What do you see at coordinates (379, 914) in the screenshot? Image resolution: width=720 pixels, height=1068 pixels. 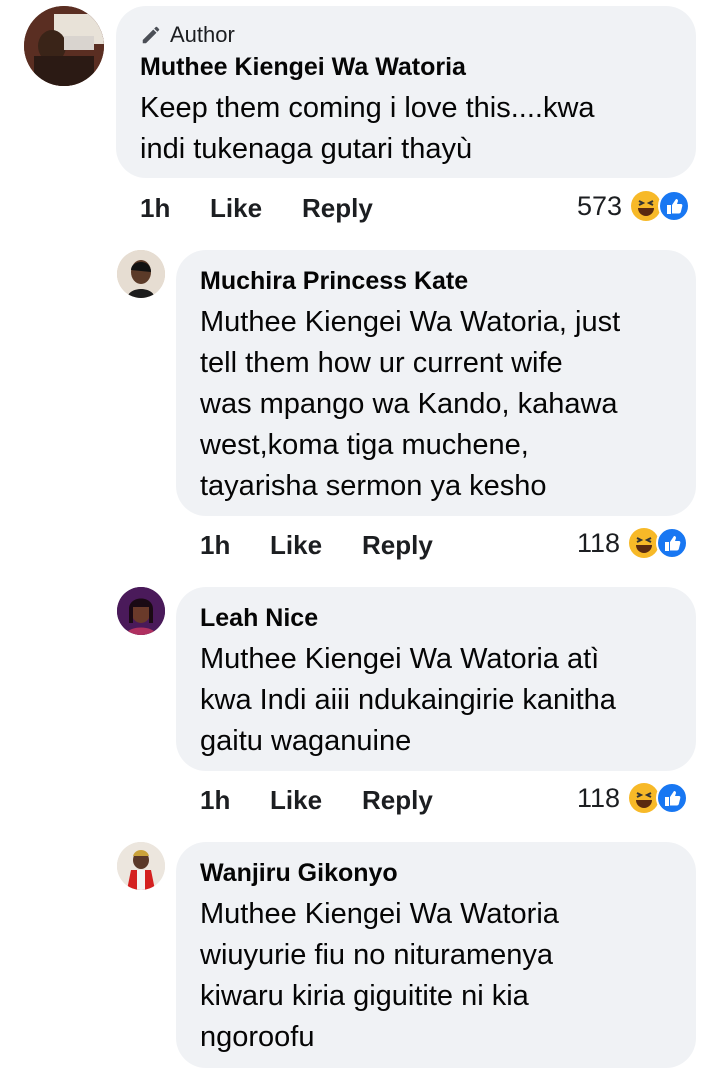 I see `comment-line: Muthee Kiengei Wa Watoria` at bounding box center [379, 914].